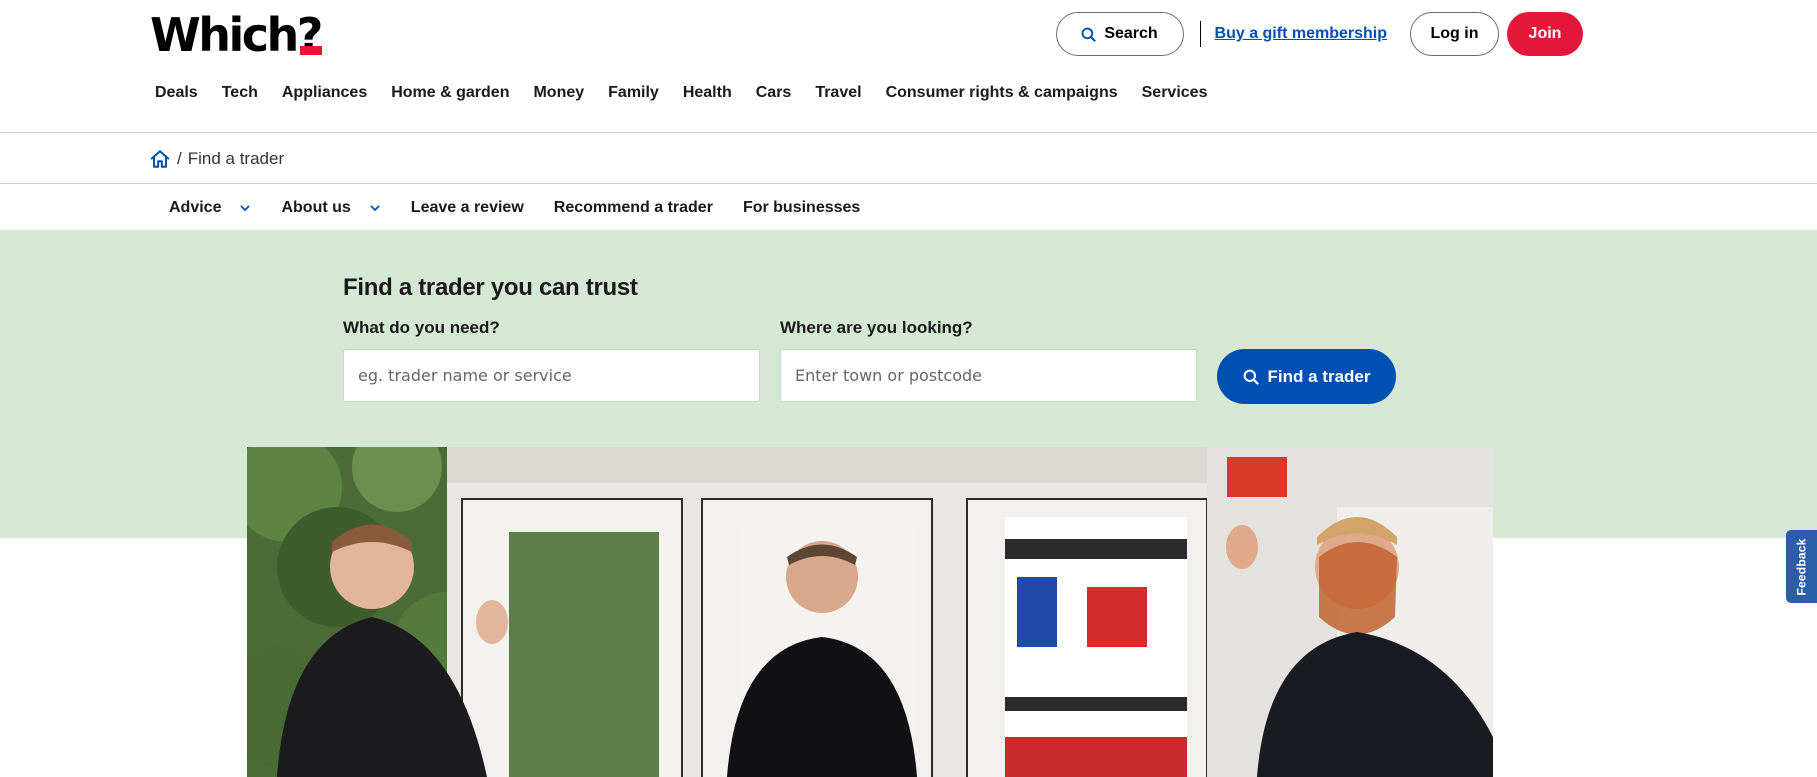 This screenshot has height=777, width=1817. I want to click on home-icon, so click(160, 159).